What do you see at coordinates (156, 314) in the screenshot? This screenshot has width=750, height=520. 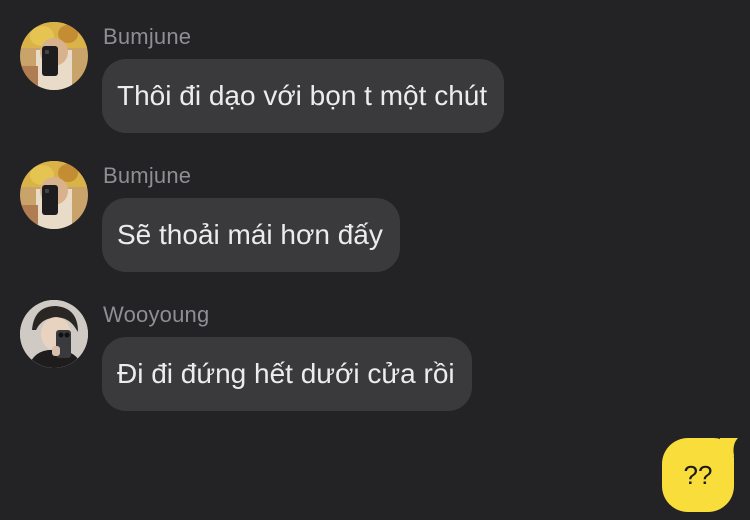 I see `sender-name: Wooyoung` at bounding box center [156, 314].